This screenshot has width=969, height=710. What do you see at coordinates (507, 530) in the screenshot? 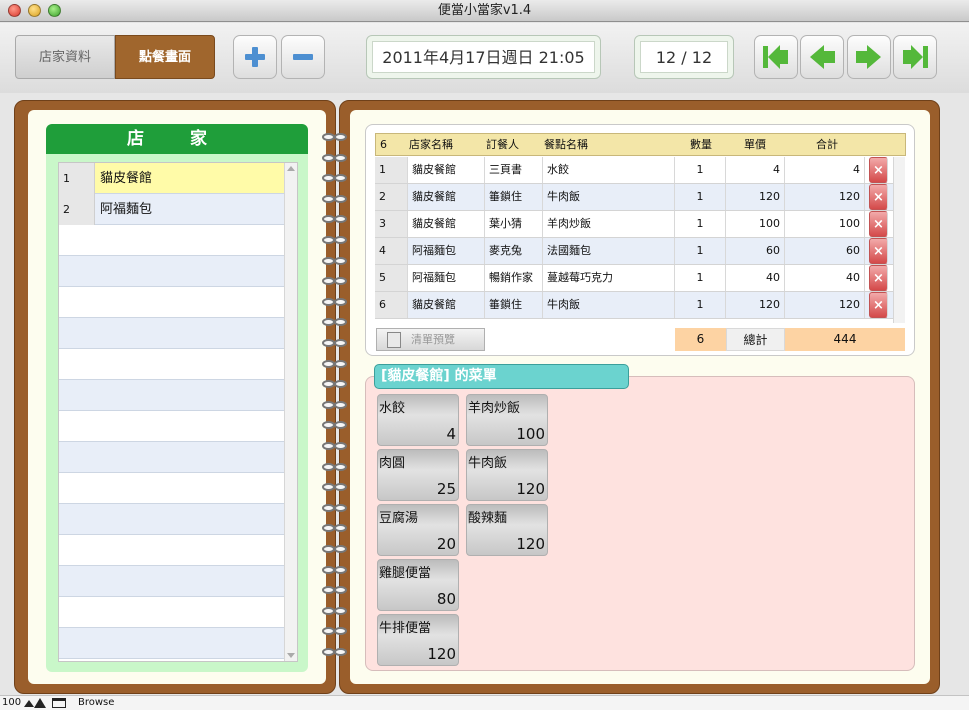
I see `menu-item-button: 酸辣麵 120` at bounding box center [507, 530].